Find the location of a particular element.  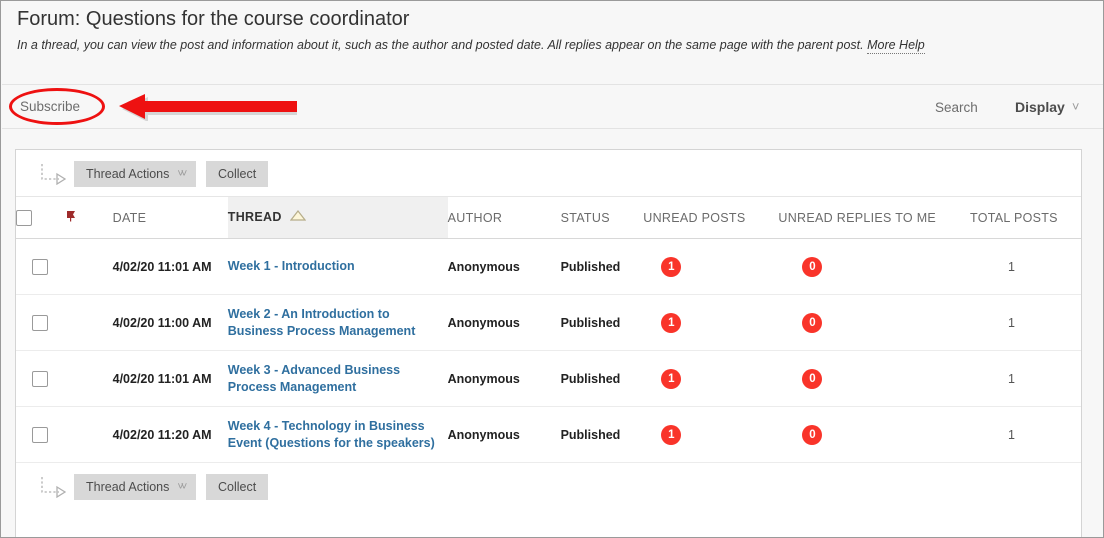

sort-ascending-triangle-icon is located at coordinates (297, 216).